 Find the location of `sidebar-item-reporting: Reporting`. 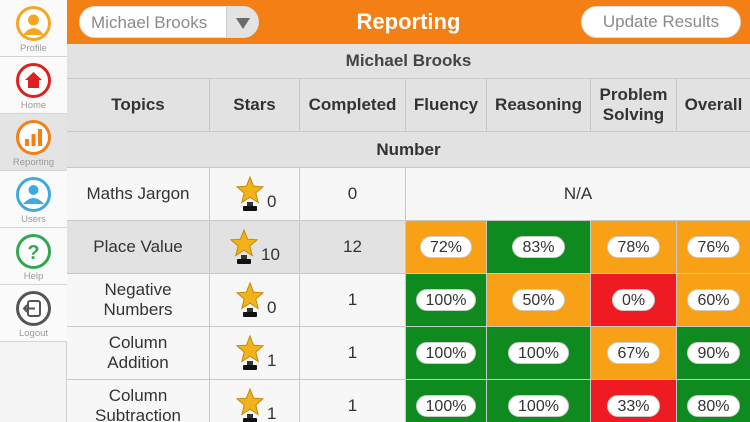

sidebar-item-reporting: Reporting is located at coordinates (33, 142).